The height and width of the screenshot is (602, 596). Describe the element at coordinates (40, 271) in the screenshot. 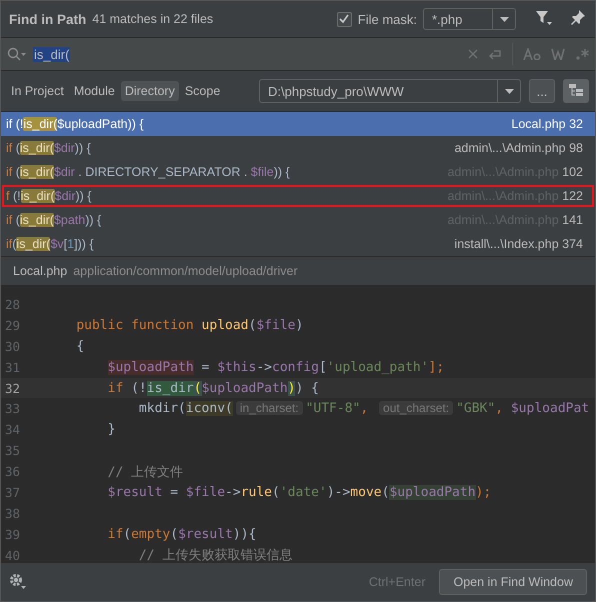

I see `preview-file-name: Local.php` at that location.